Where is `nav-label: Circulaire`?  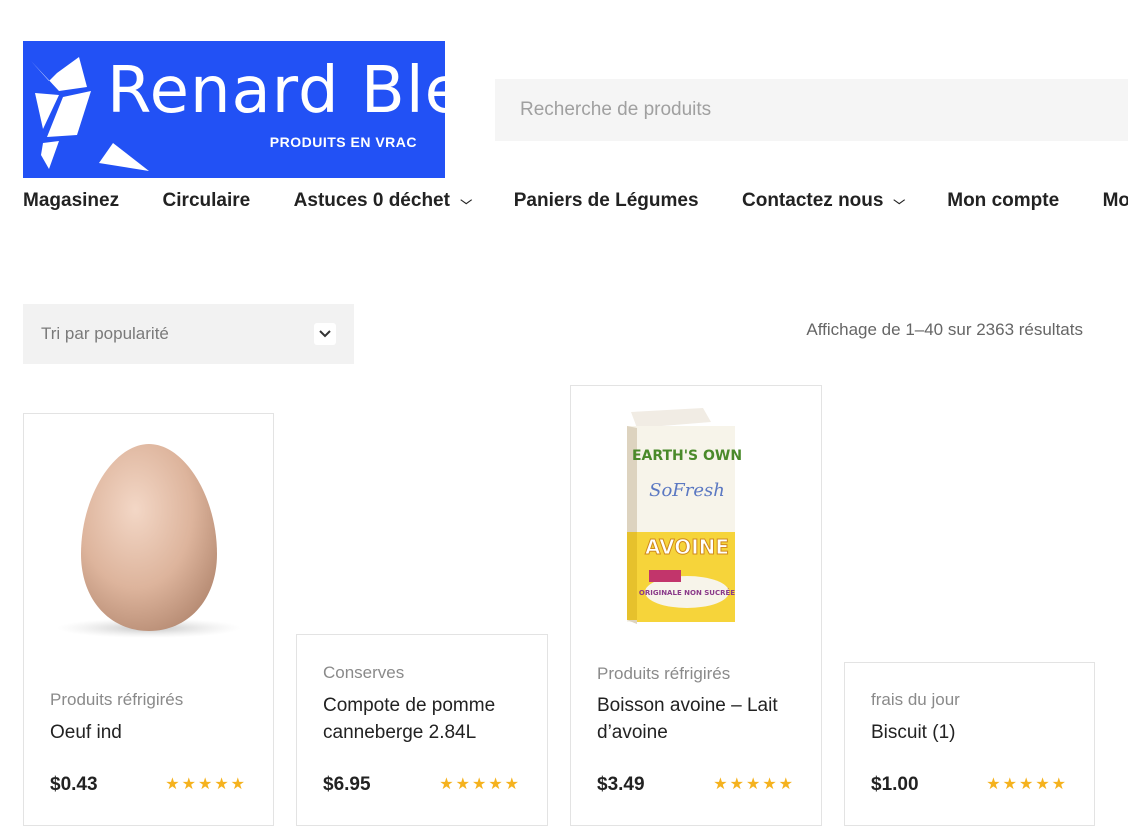
nav-label: Circulaire is located at coordinates (206, 200).